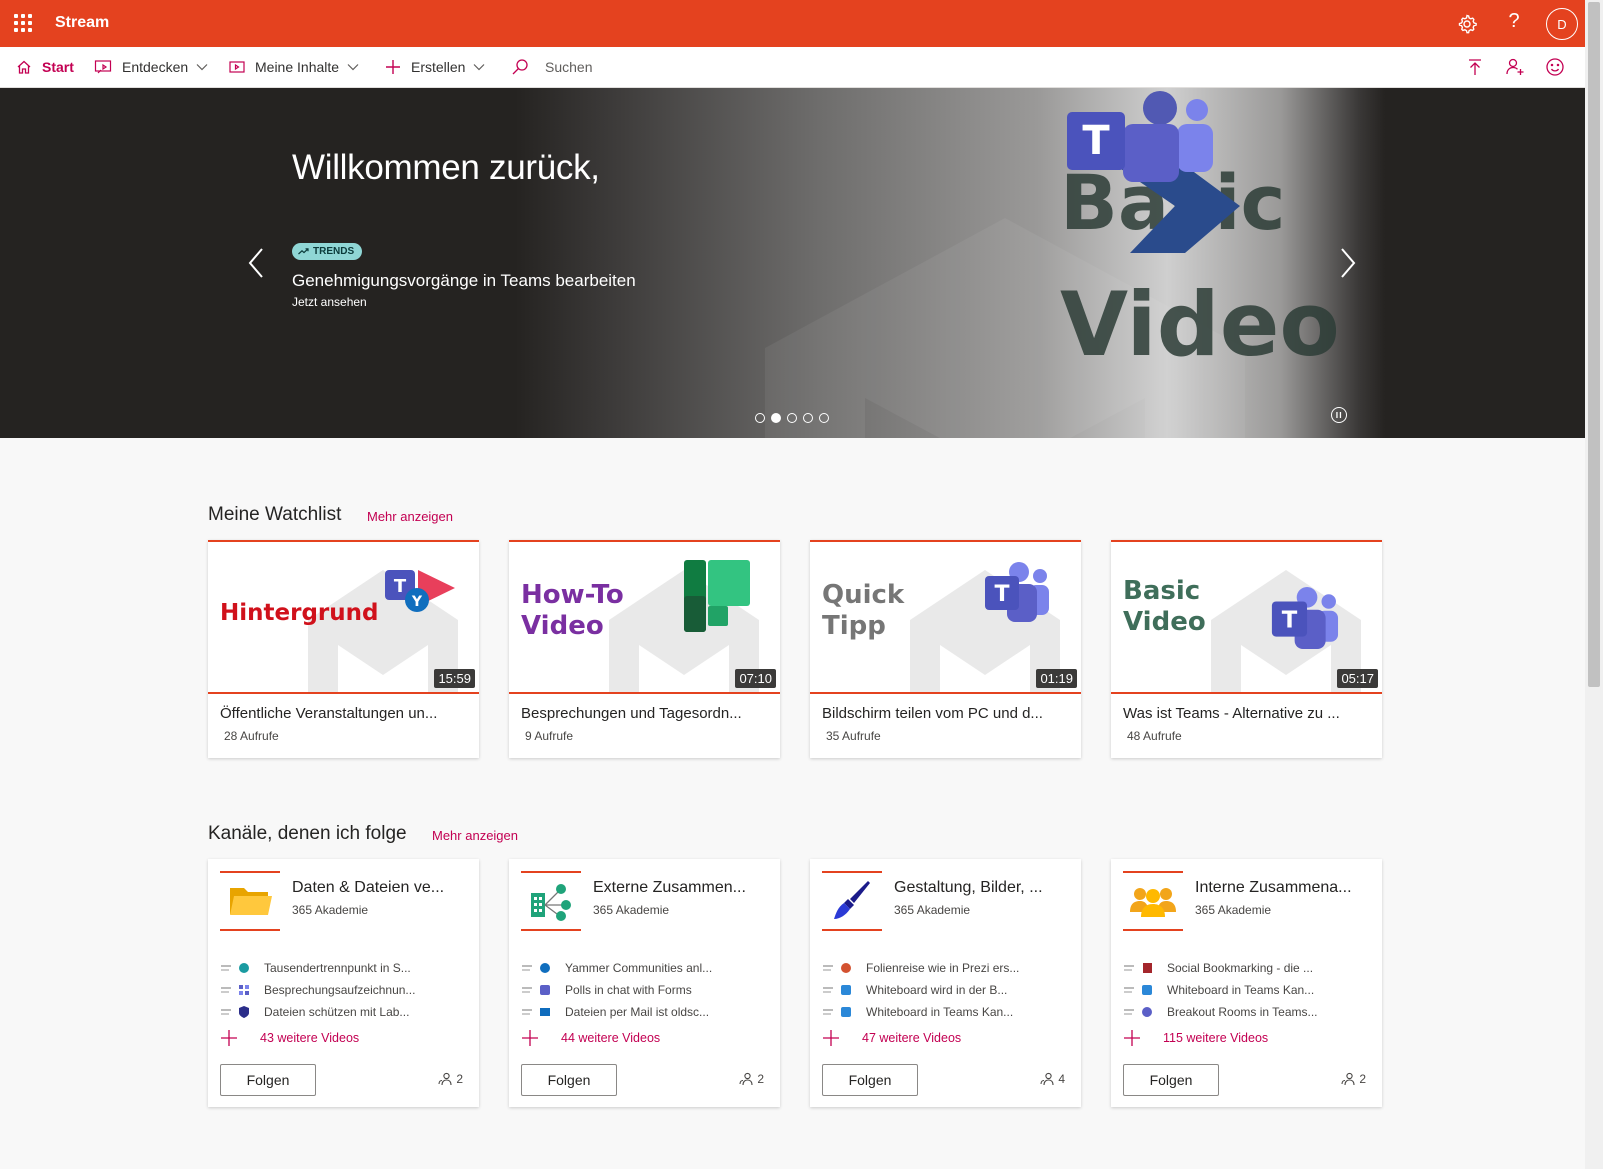 Image resolution: width=1603 pixels, height=1169 pixels. What do you see at coordinates (717, 596) in the screenshot?
I see `planner-icon` at bounding box center [717, 596].